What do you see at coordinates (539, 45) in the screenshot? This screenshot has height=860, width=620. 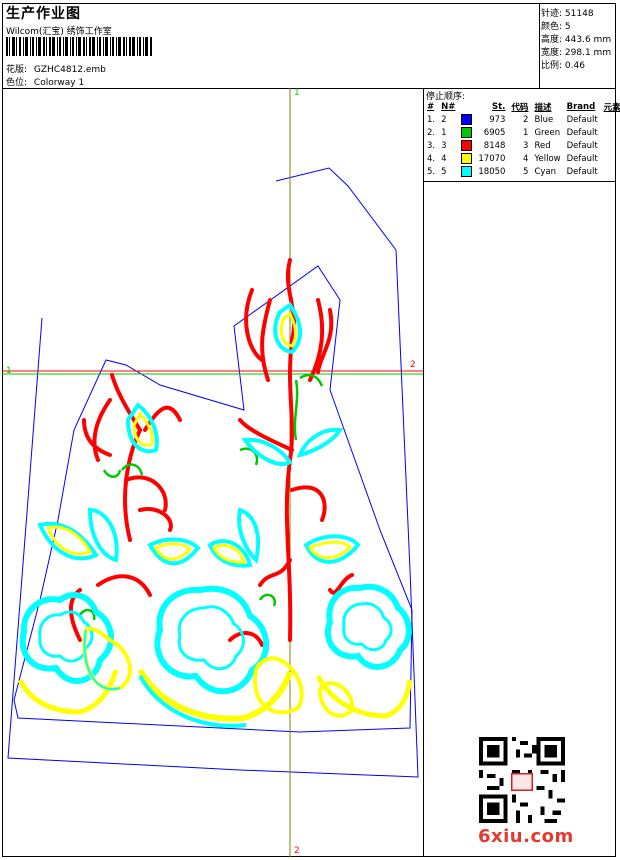 I see `header-divider-vertical` at bounding box center [539, 45].